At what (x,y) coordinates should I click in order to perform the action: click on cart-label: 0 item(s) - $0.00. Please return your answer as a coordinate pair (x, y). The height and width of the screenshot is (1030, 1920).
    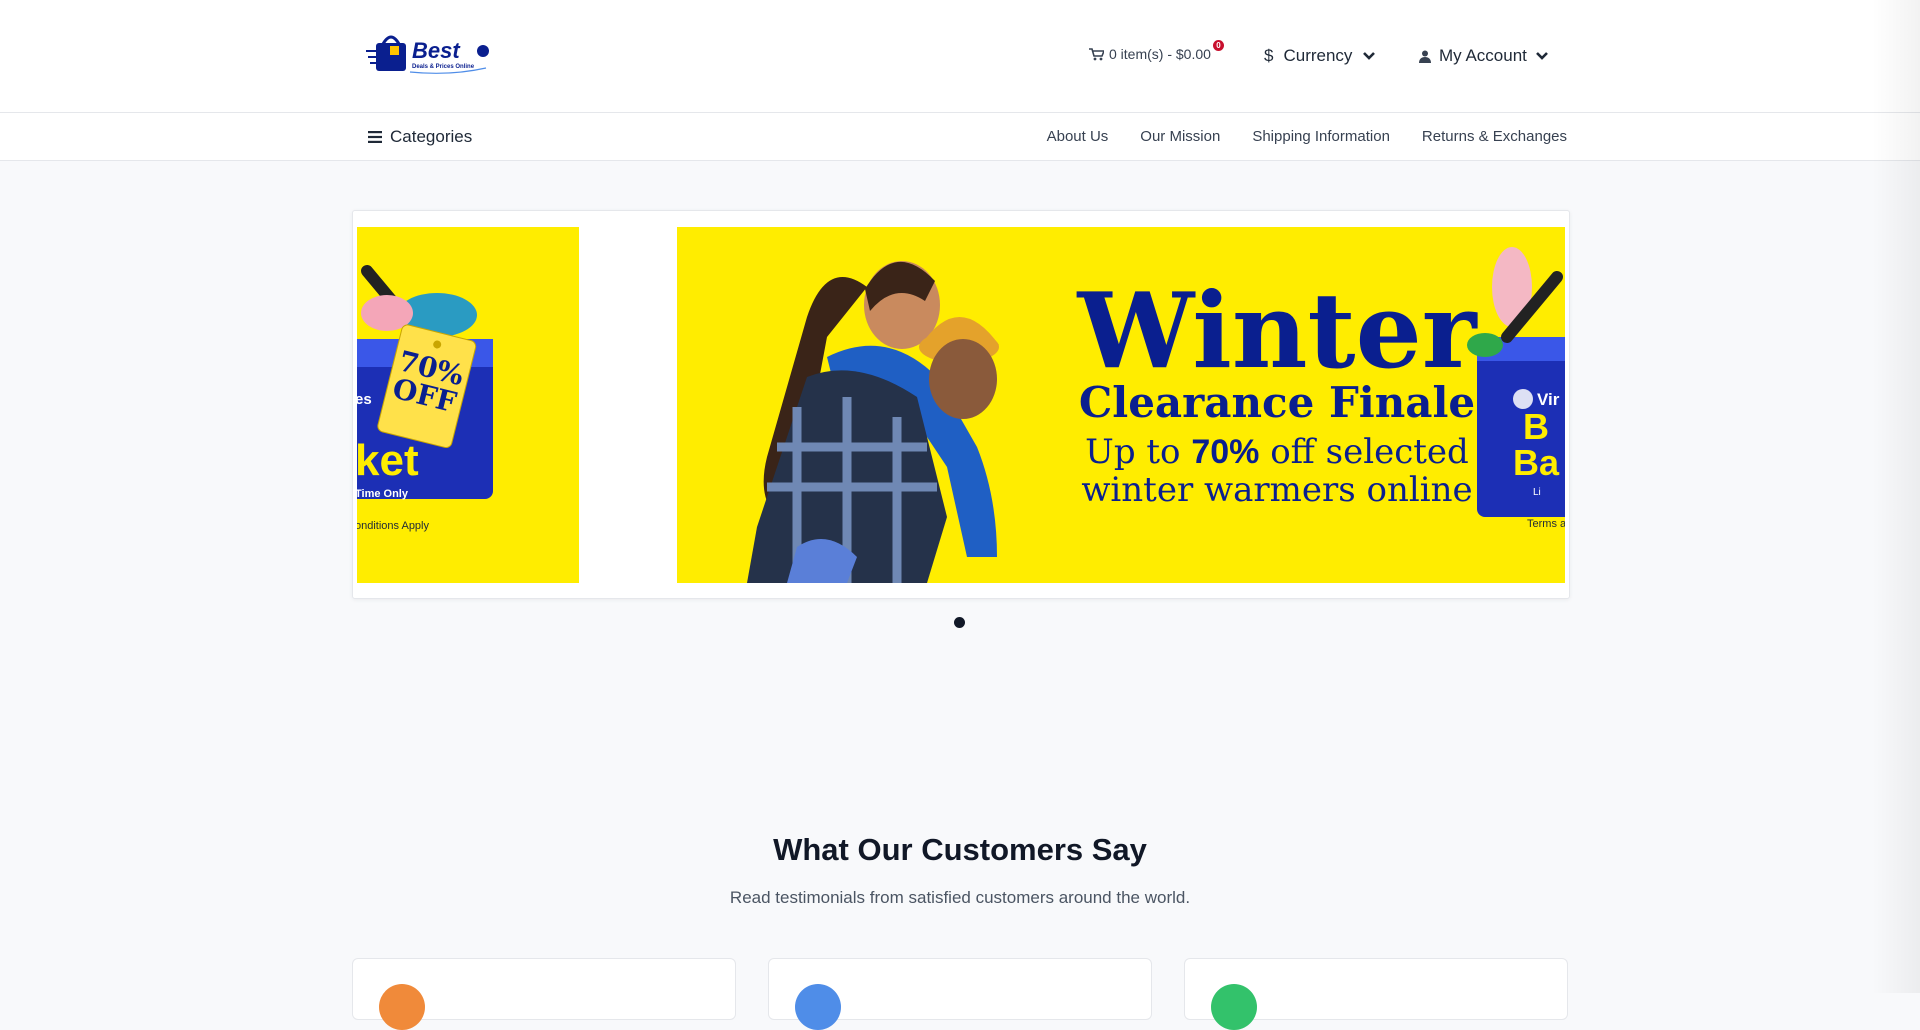
    Looking at the image, I should click on (1160, 54).